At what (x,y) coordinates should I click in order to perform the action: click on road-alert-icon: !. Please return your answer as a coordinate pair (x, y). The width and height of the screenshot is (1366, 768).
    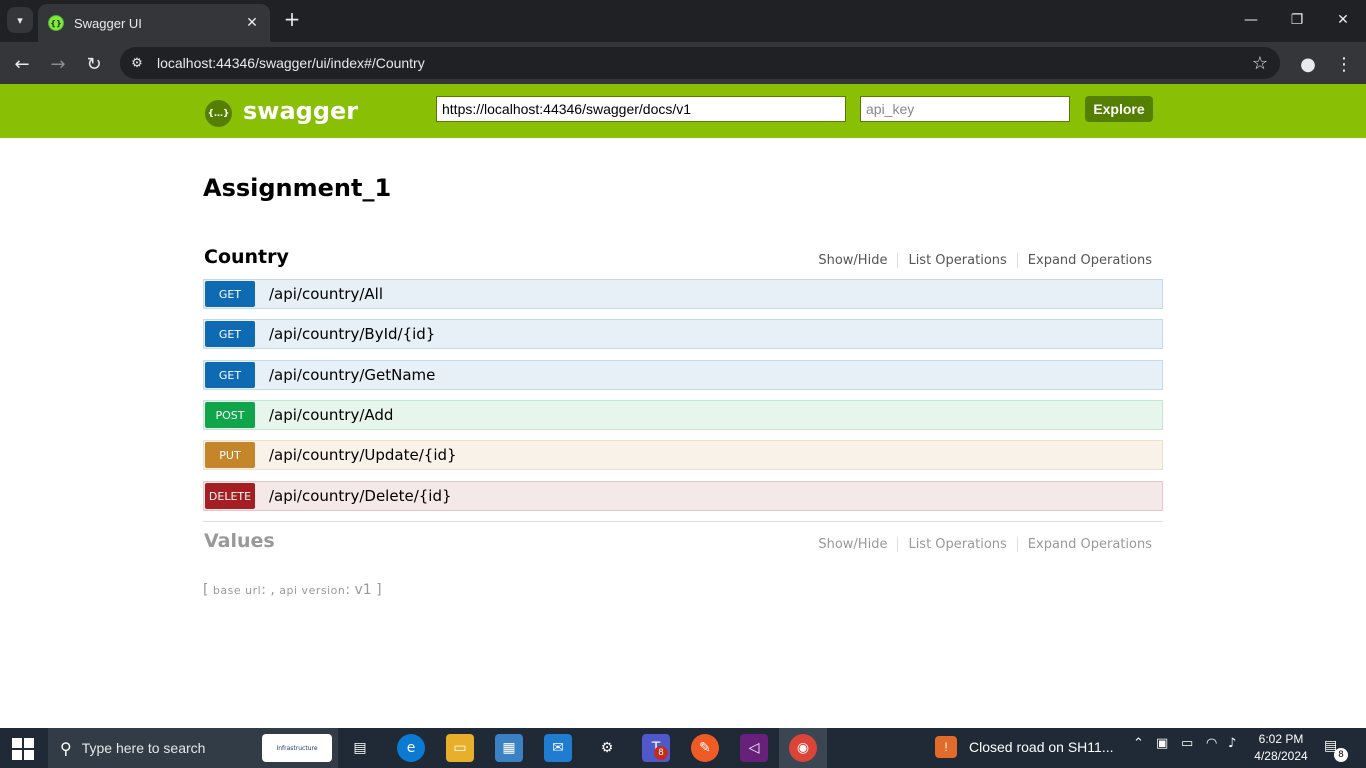
    Looking at the image, I should click on (946, 747).